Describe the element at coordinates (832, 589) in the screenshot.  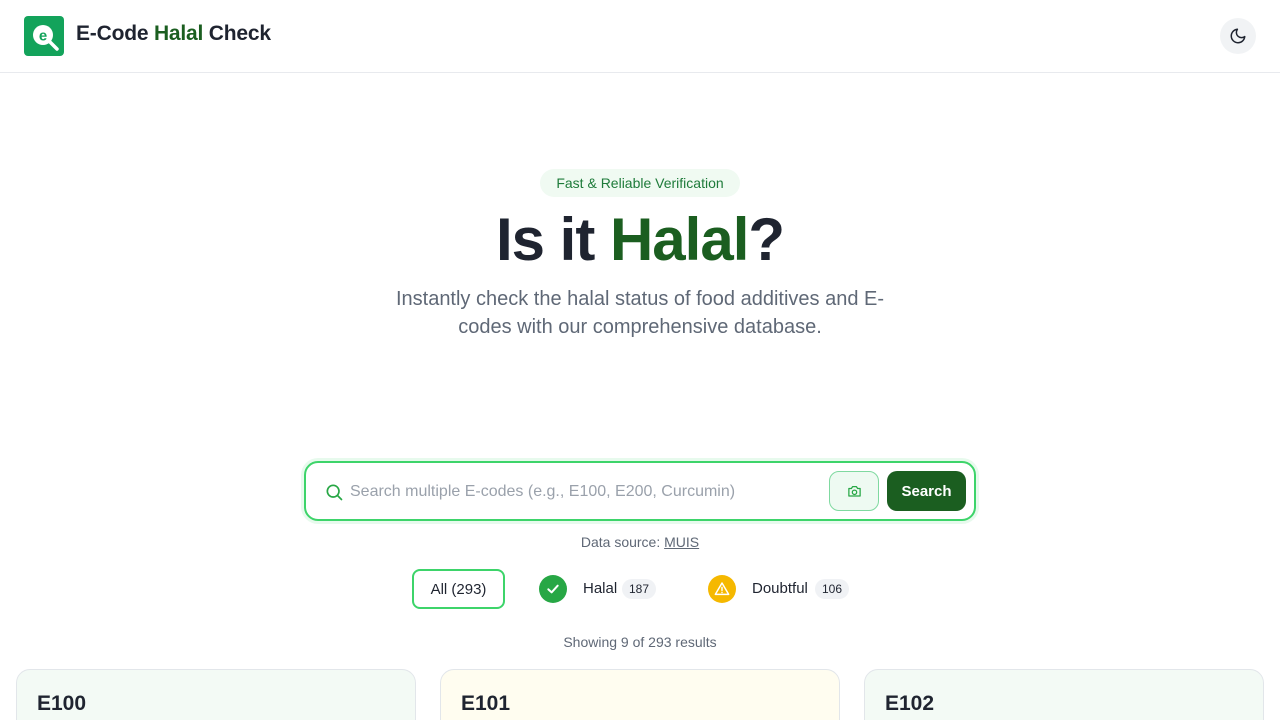
I see `filter-doubtful-count: 106` at that location.